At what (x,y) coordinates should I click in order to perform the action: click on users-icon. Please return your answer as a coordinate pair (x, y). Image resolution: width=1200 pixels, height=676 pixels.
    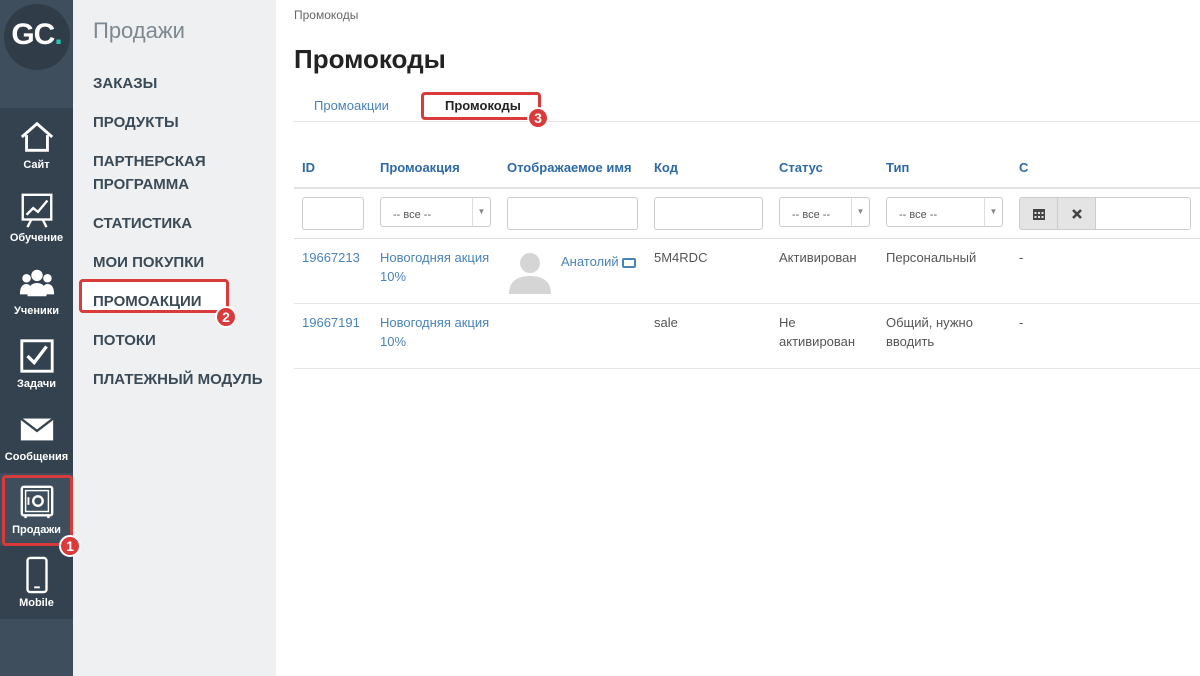
    Looking at the image, I should click on (36, 283).